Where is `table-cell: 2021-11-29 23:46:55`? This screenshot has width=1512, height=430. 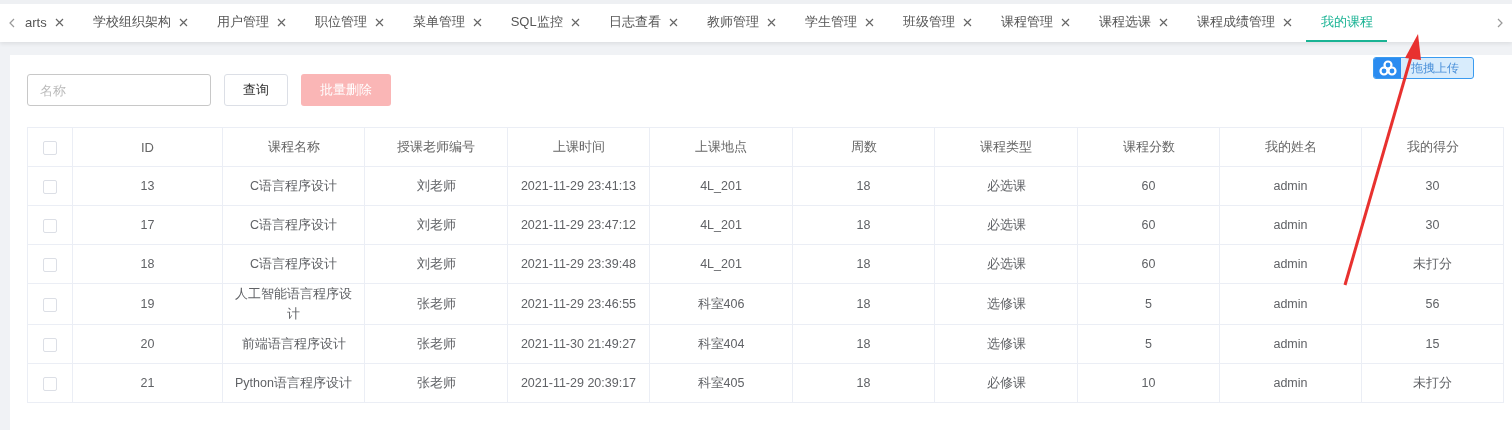
table-cell: 2021-11-29 23:46:55 is located at coordinates (578, 304).